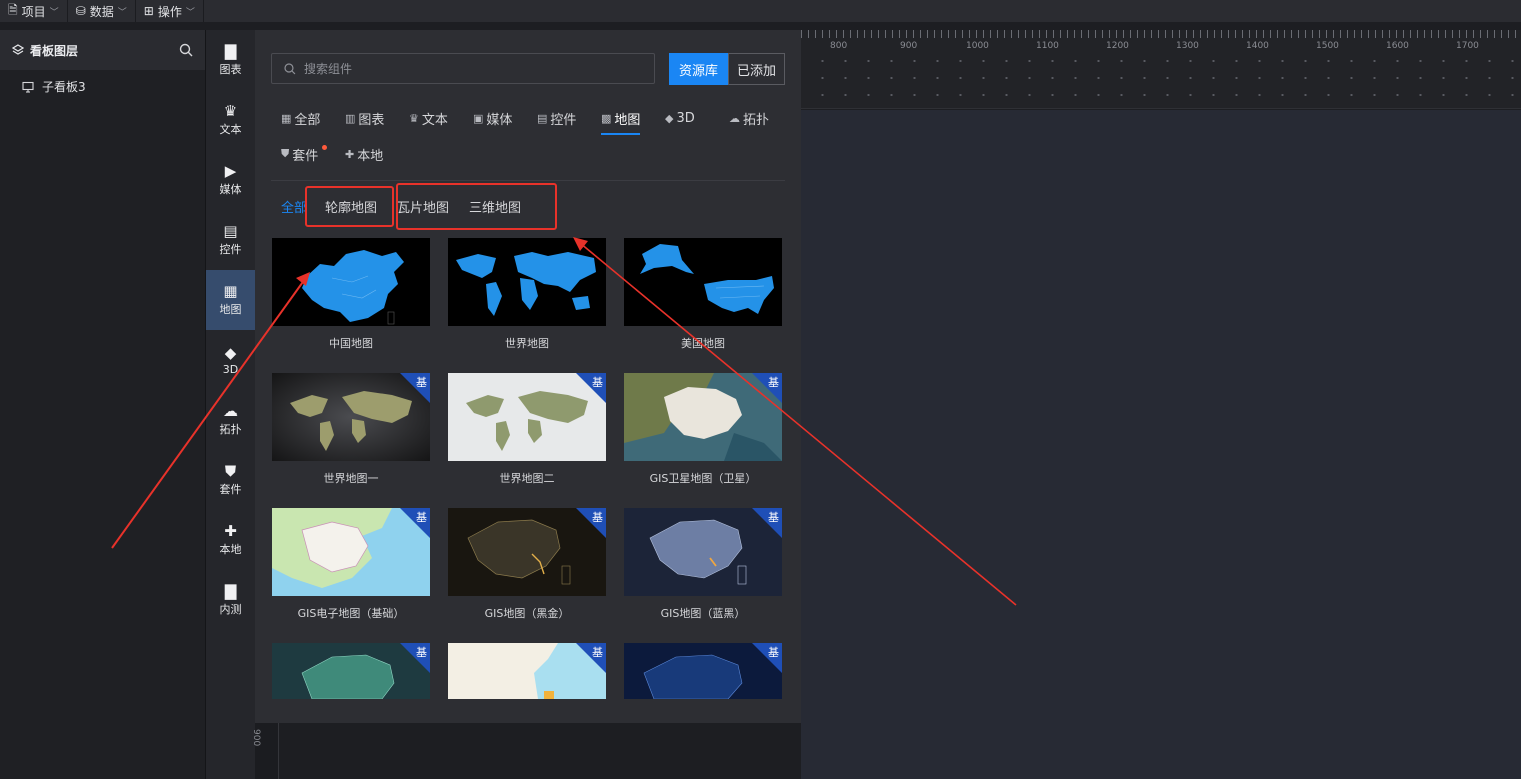 This screenshot has height=779, width=1521. Describe the element at coordinates (798, 424) in the screenshot. I see `annotation-arrow-right` at that location.